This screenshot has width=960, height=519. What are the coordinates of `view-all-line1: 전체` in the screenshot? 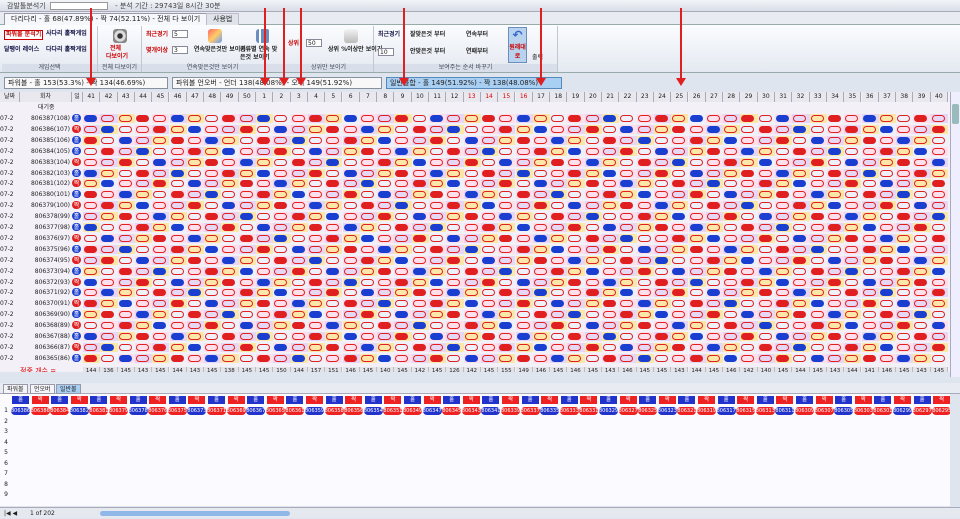 It's located at (115, 49).